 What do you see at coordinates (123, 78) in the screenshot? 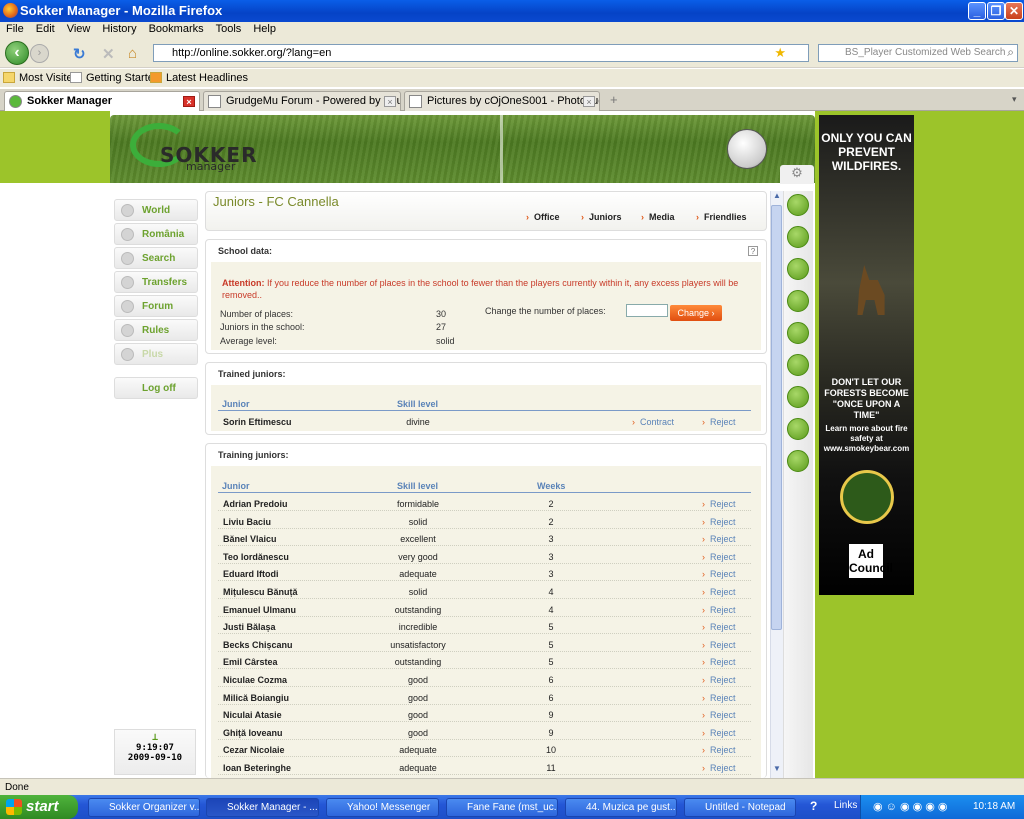
I see `bookmark-getting-started: Getting Started` at bounding box center [123, 78].